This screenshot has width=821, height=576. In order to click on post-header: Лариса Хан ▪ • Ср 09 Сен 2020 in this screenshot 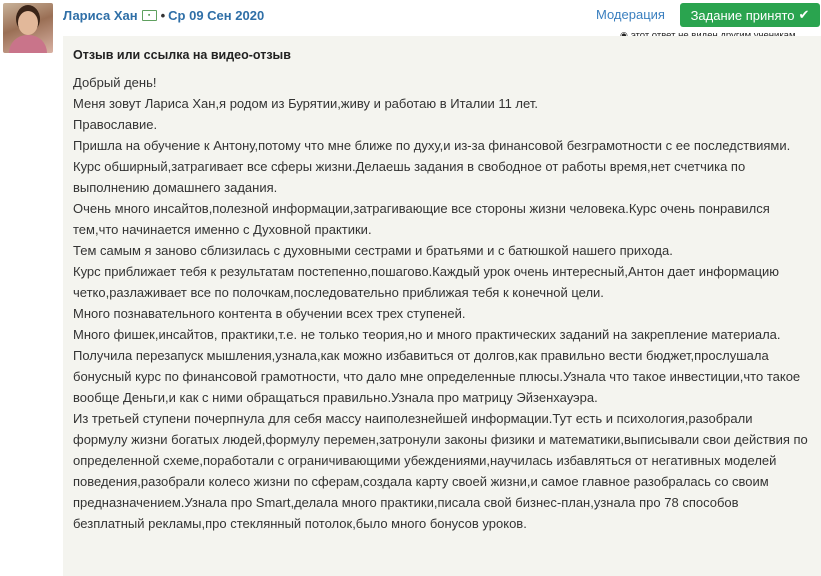, I will do `click(163, 15)`.